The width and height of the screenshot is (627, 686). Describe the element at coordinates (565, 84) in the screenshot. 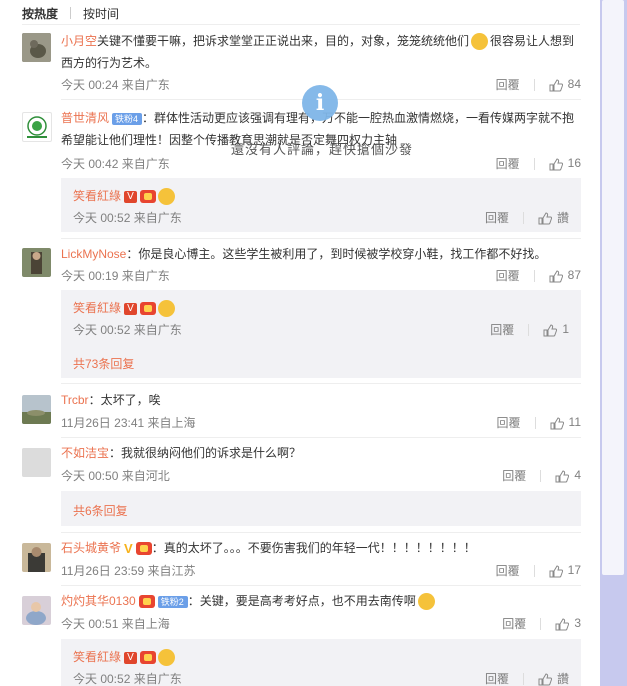

I see `like-button: 84` at that location.